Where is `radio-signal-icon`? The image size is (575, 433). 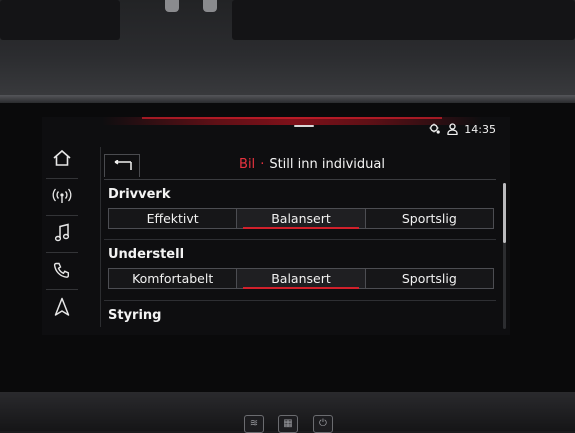 radio-signal-icon is located at coordinates (62, 196).